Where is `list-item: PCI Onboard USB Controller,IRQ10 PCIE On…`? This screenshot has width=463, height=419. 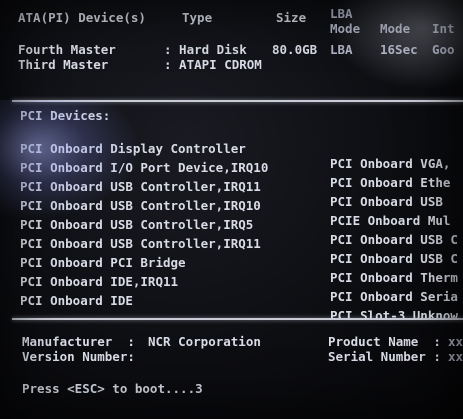 list-item: PCI Onboard USB Controller,IRQ10 PCIE On… is located at coordinates (241, 205).